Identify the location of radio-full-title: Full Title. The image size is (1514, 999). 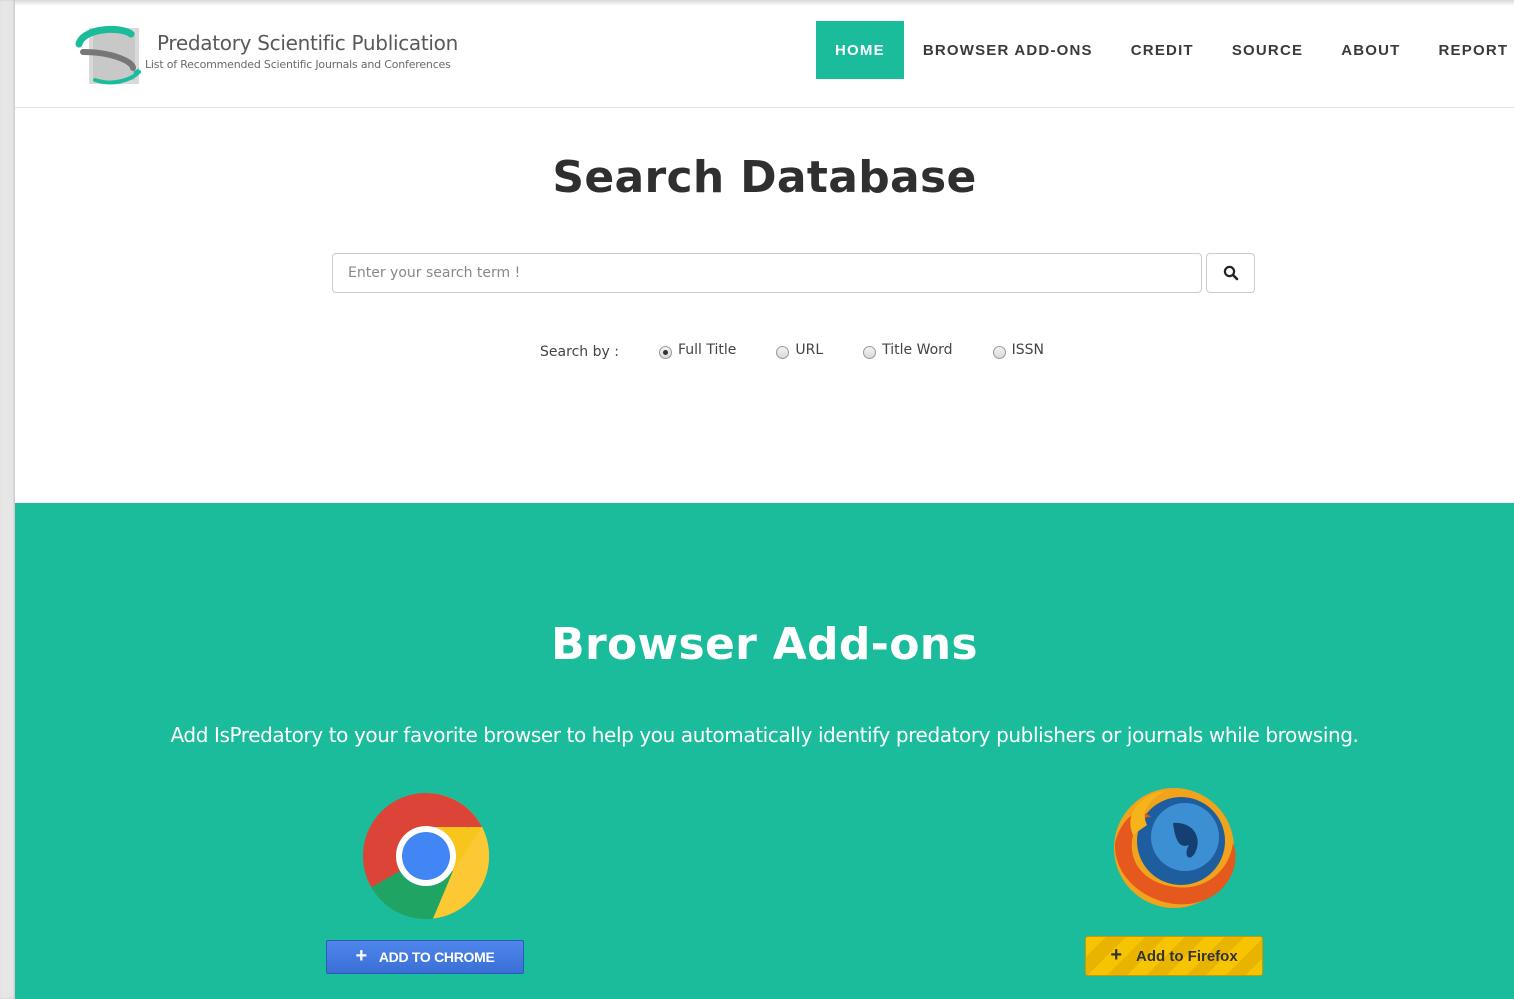
(697, 350).